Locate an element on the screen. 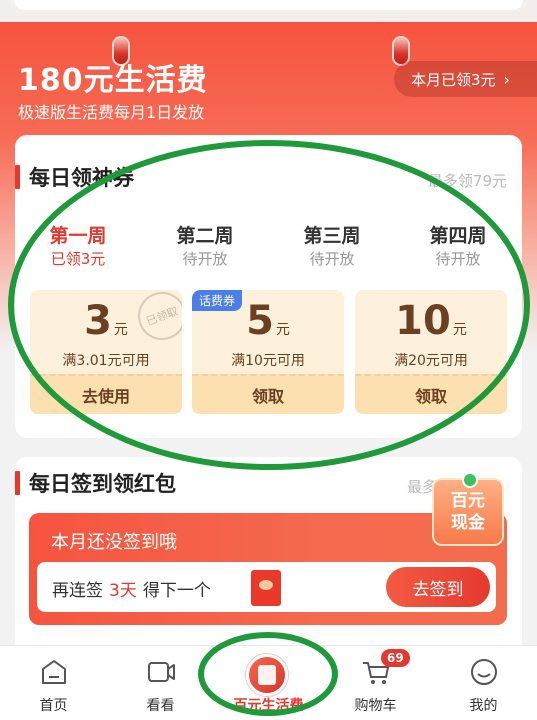 Image resolution: width=537 pixels, height=720 pixels. section-header: 每日签到领红包 is located at coordinates (95, 483).